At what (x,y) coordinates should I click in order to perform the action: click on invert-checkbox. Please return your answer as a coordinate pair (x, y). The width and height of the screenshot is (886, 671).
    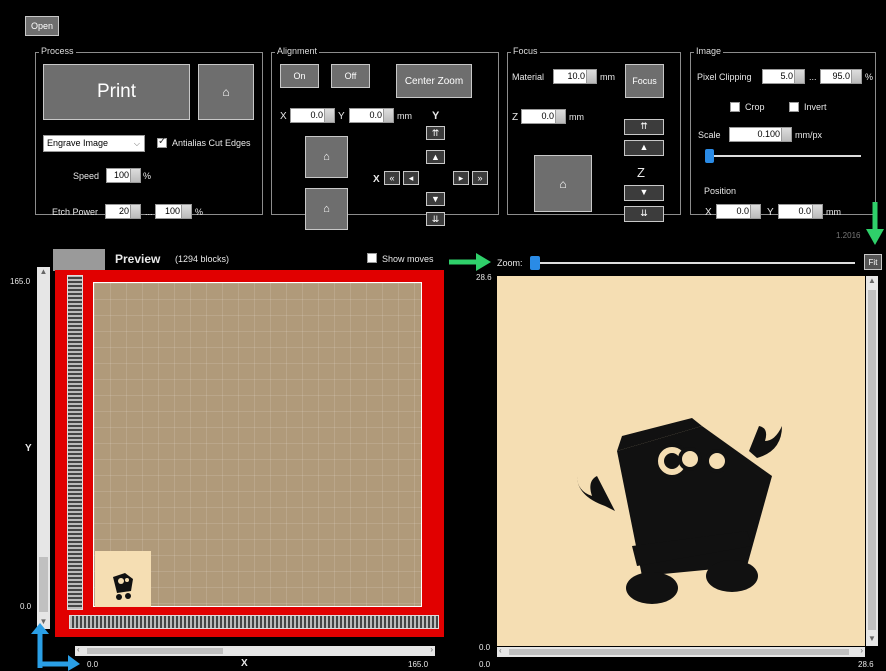
    Looking at the image, I should click on (794, 107).